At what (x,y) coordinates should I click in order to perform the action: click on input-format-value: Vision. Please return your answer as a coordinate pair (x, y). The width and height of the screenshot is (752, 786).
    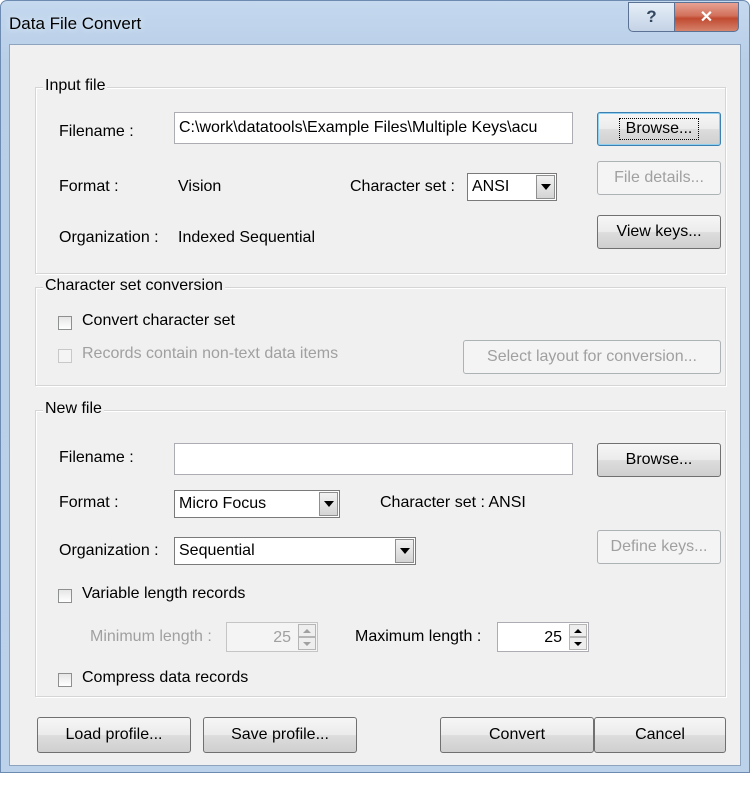
    Looking at the image, I should click on (200, 186).